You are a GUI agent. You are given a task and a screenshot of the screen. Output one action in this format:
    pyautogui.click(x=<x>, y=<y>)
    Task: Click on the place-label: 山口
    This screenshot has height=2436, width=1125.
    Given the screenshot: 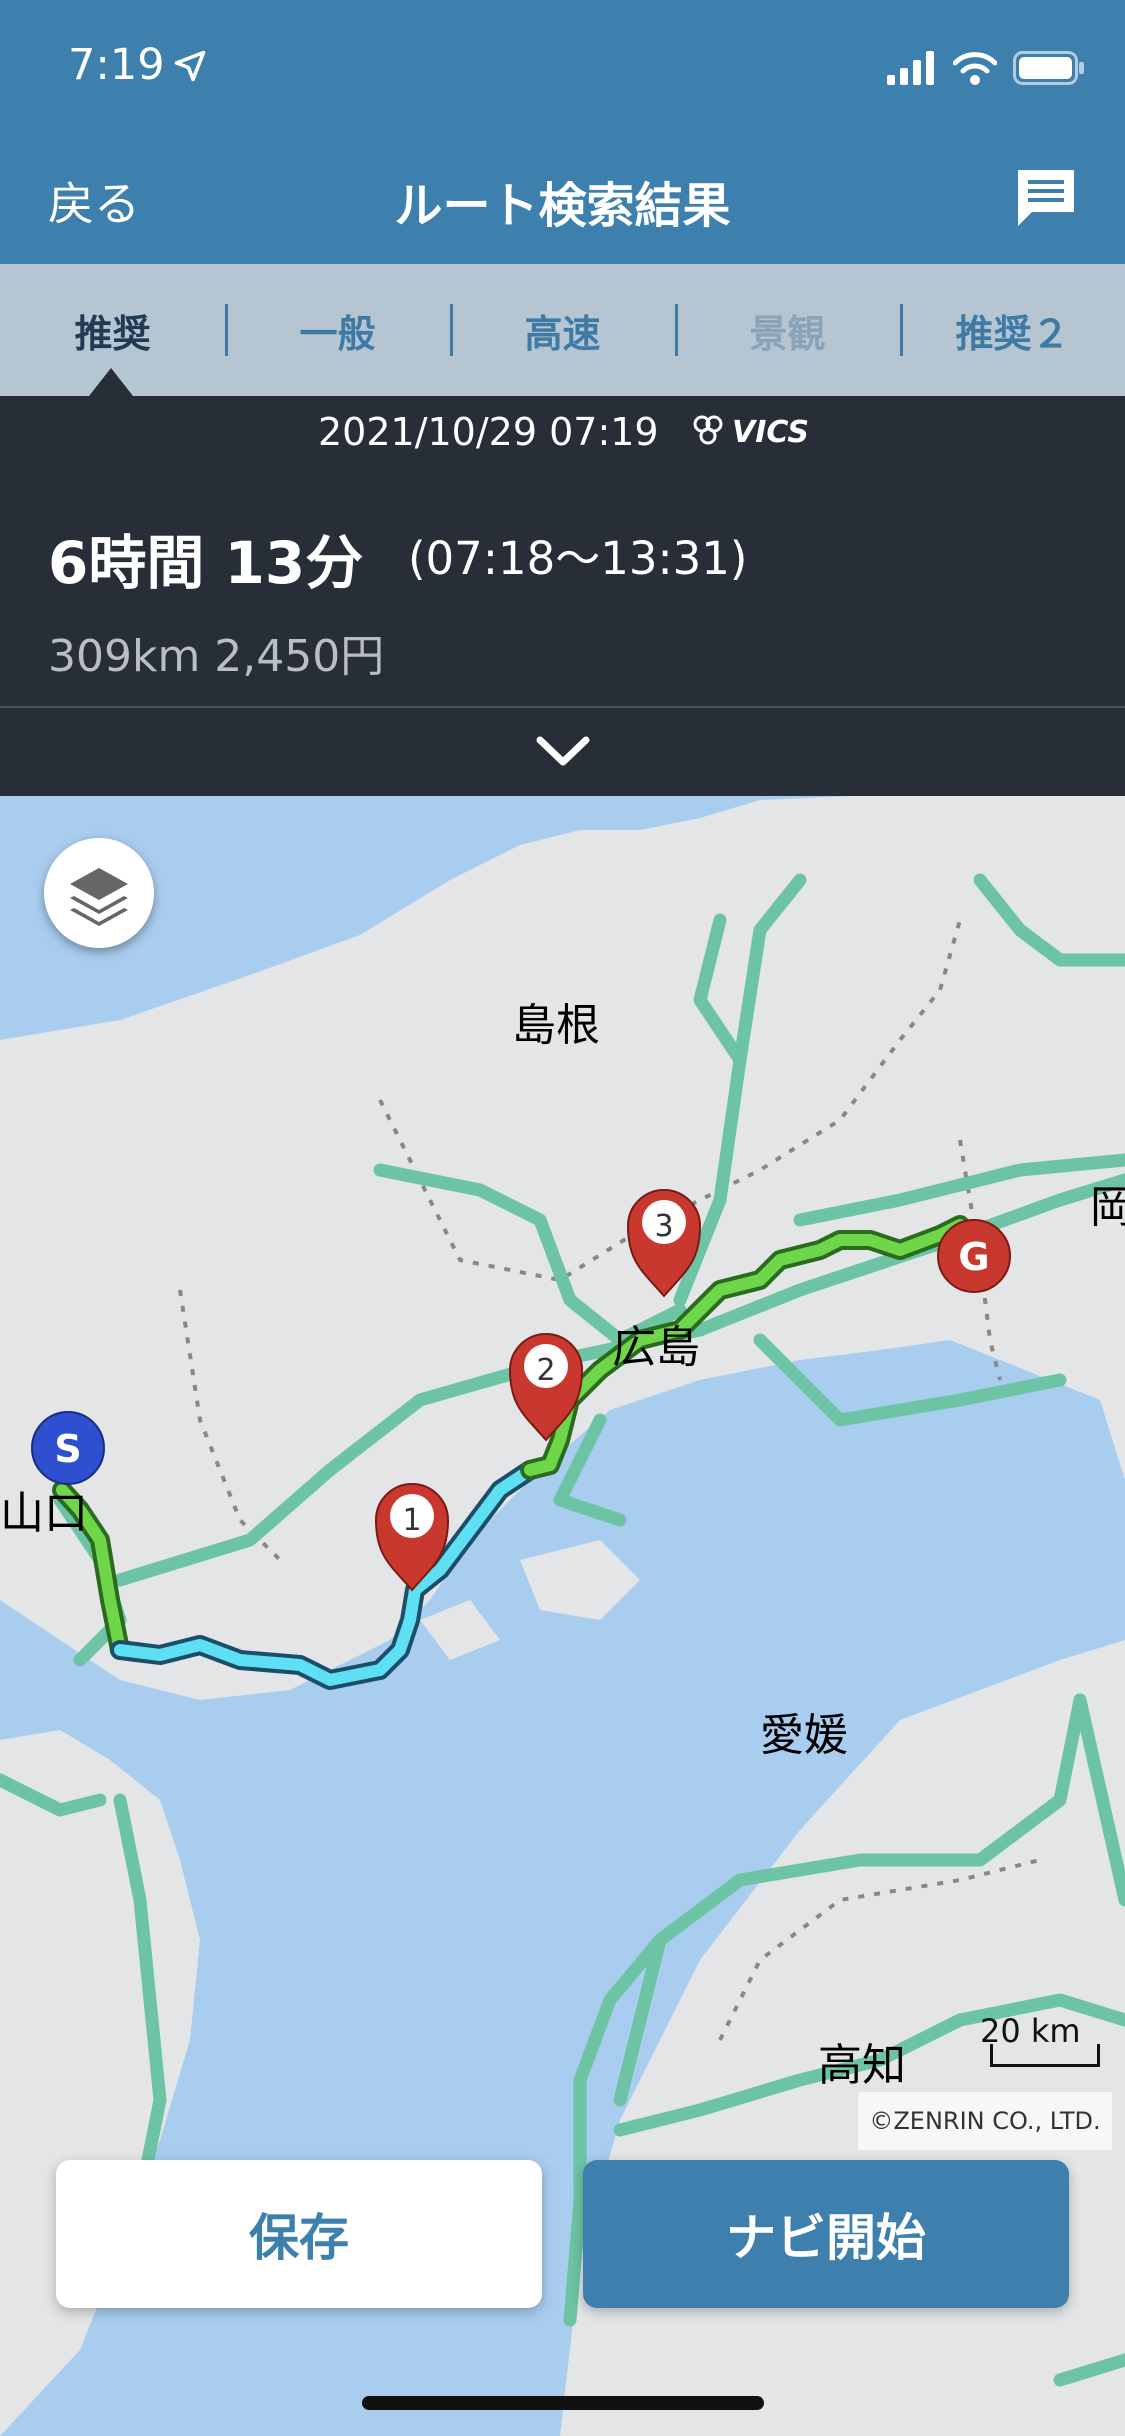 What is the action you would take?
    pyautogui.click(x=44, y=1513)
    